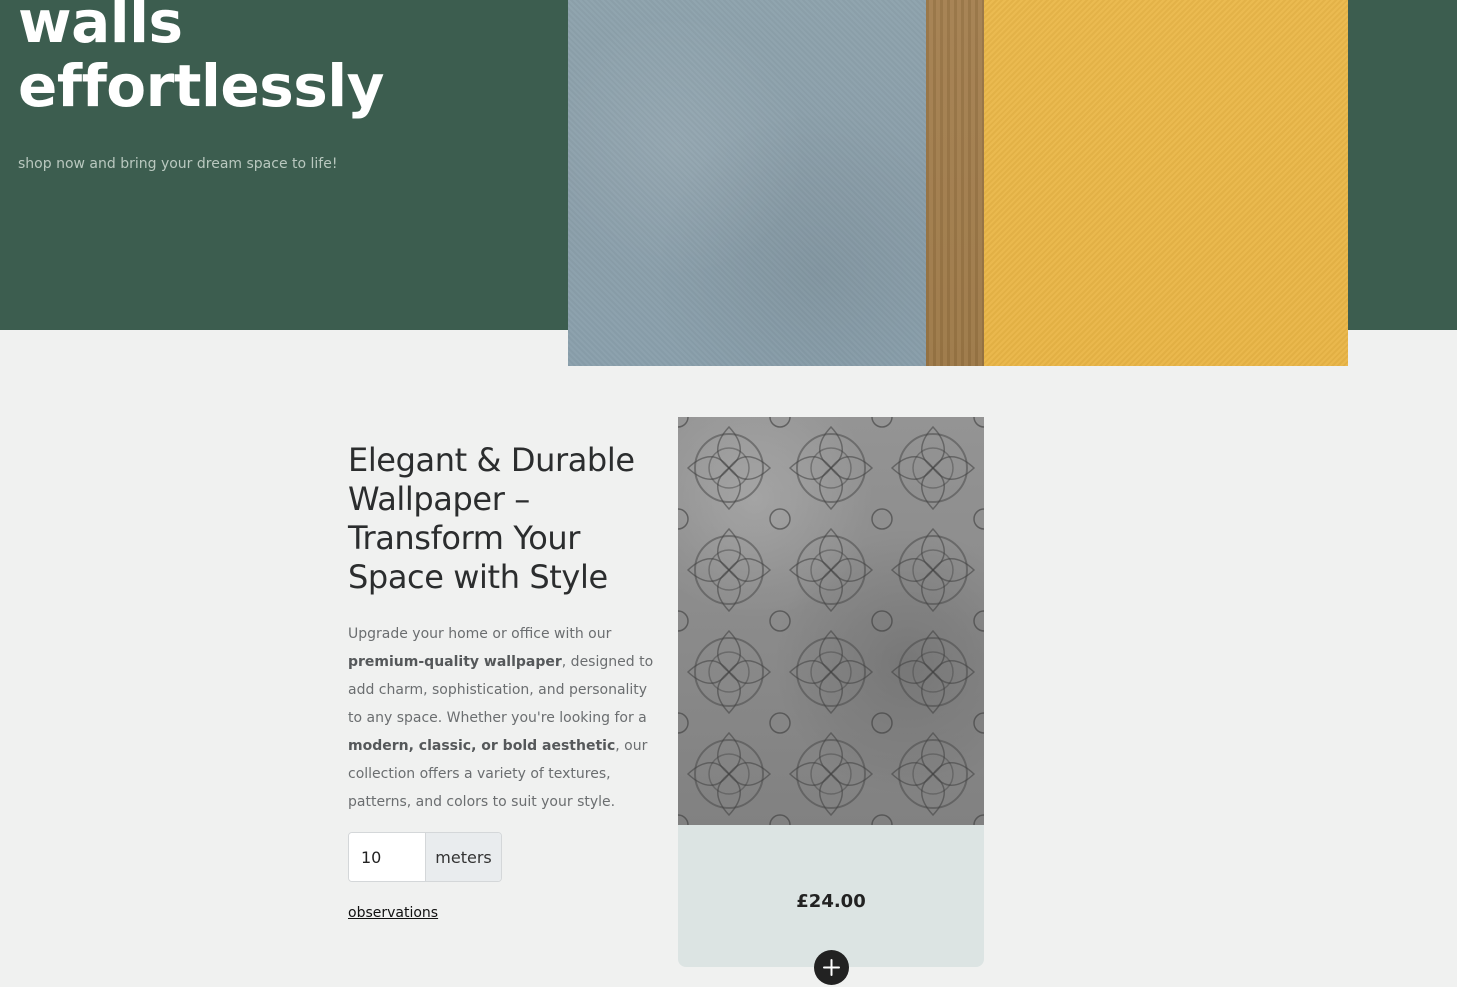  I want to click on wallpaper-image, so click(831, 621).